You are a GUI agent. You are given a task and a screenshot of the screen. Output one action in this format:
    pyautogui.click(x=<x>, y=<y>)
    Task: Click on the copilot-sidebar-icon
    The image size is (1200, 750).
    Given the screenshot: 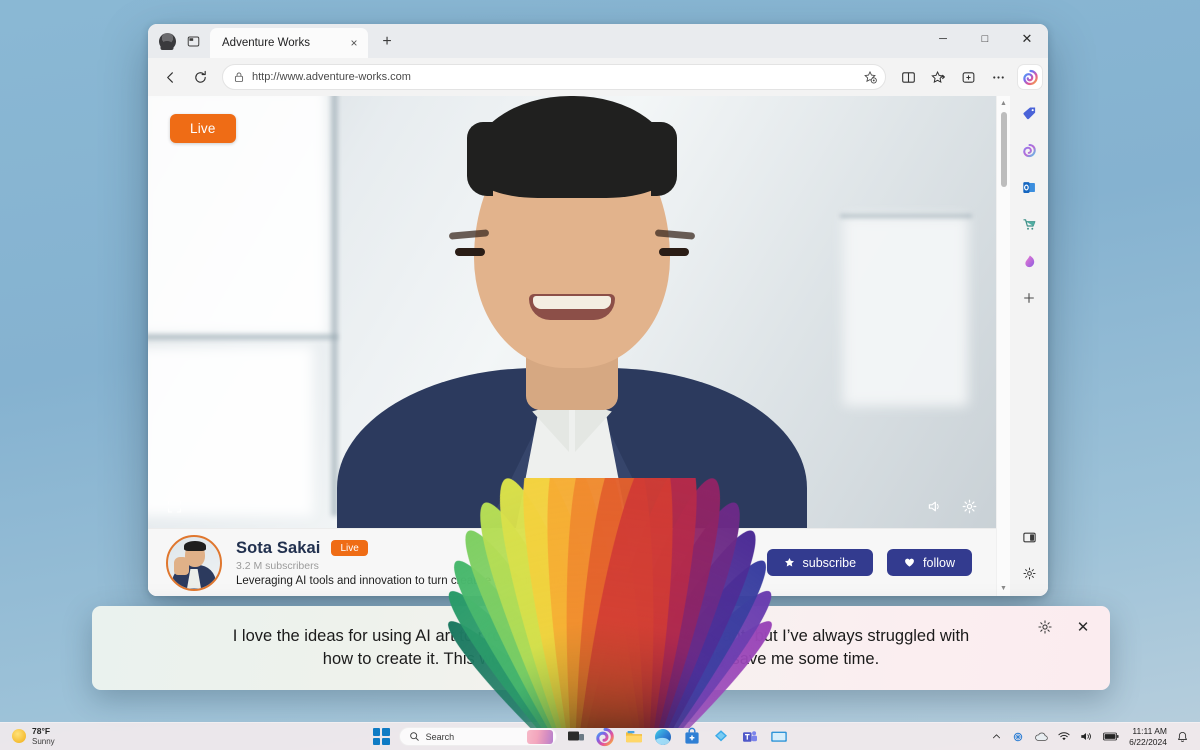 What is the action you would take?
    pyautogui.click(x=1029, y=150)
    